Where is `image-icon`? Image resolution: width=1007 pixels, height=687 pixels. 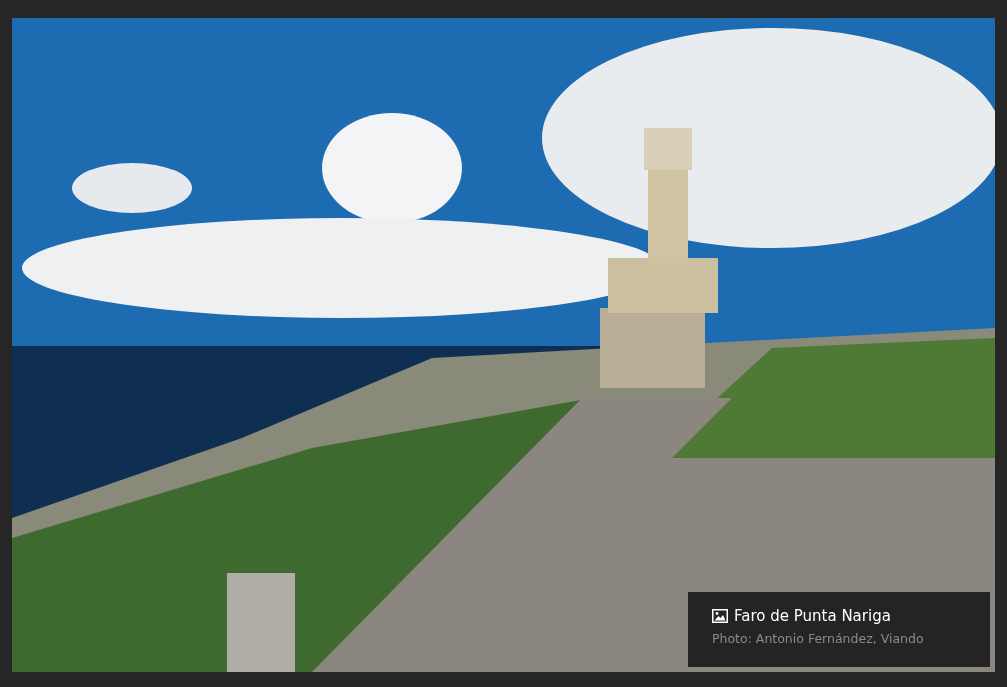 image-icon is located at coordinates (720, 616).